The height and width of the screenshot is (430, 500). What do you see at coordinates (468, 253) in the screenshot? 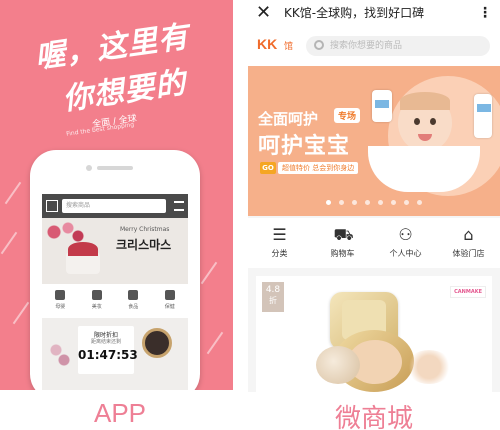
I see `nav-label: 体验门店` at bounding box center [468, 253].